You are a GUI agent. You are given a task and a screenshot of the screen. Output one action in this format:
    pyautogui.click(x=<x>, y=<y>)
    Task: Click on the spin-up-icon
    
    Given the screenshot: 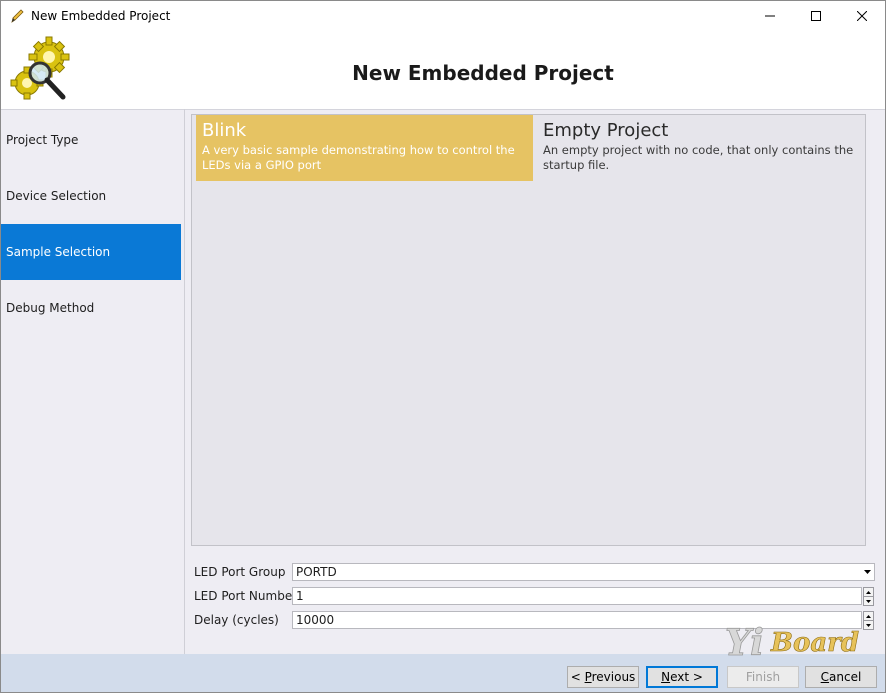 What is the action you would take?
    pyautogui.click(x=868, y=592)
    